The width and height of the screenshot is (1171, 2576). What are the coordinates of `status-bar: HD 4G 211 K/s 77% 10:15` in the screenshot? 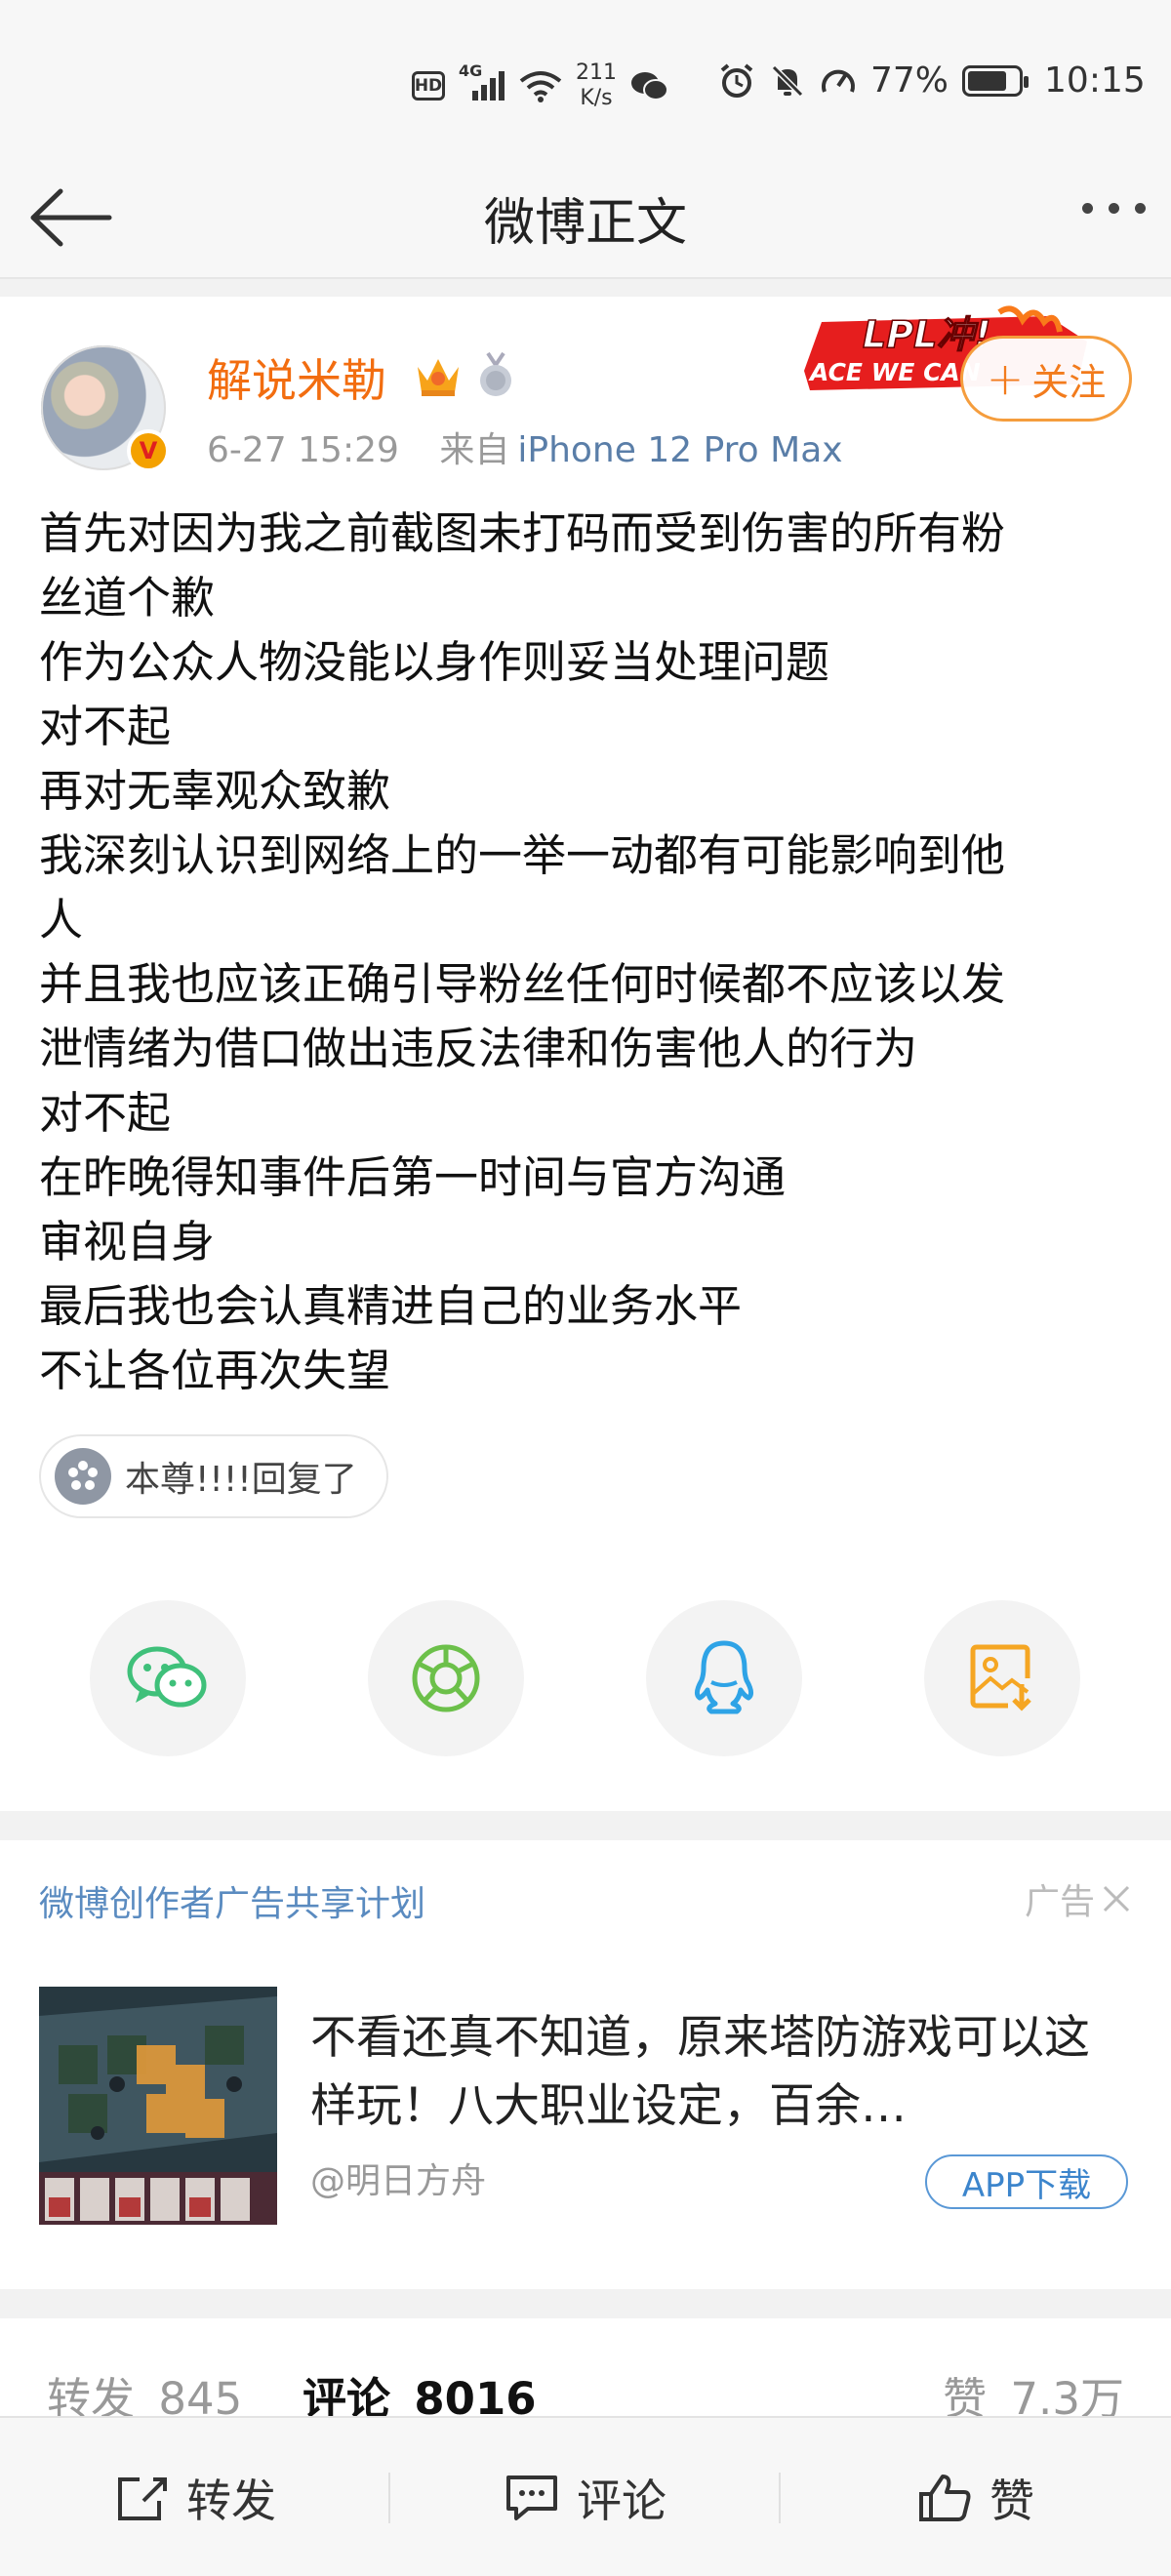 It's located at (585, 78).